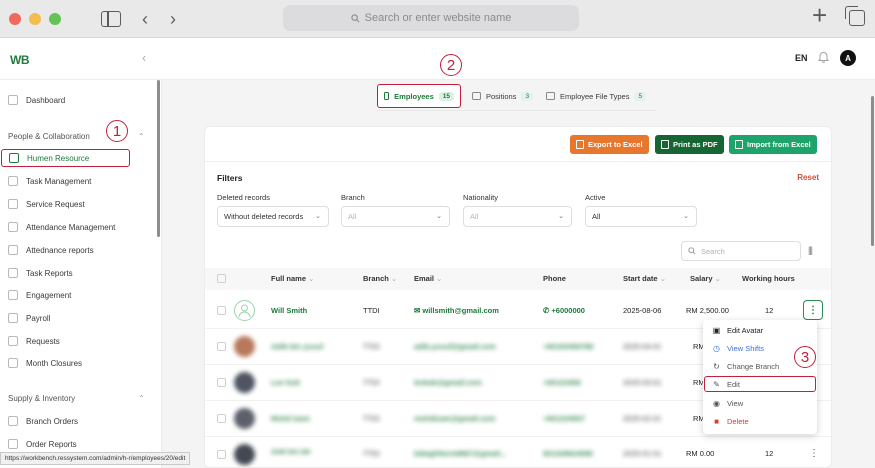 This screenshot has height=468, width=875. What do you see at coordinates (68, 341) in the screenshot?
I see `sidebar-item-requests: Requests` at bounding box center [68, 341].